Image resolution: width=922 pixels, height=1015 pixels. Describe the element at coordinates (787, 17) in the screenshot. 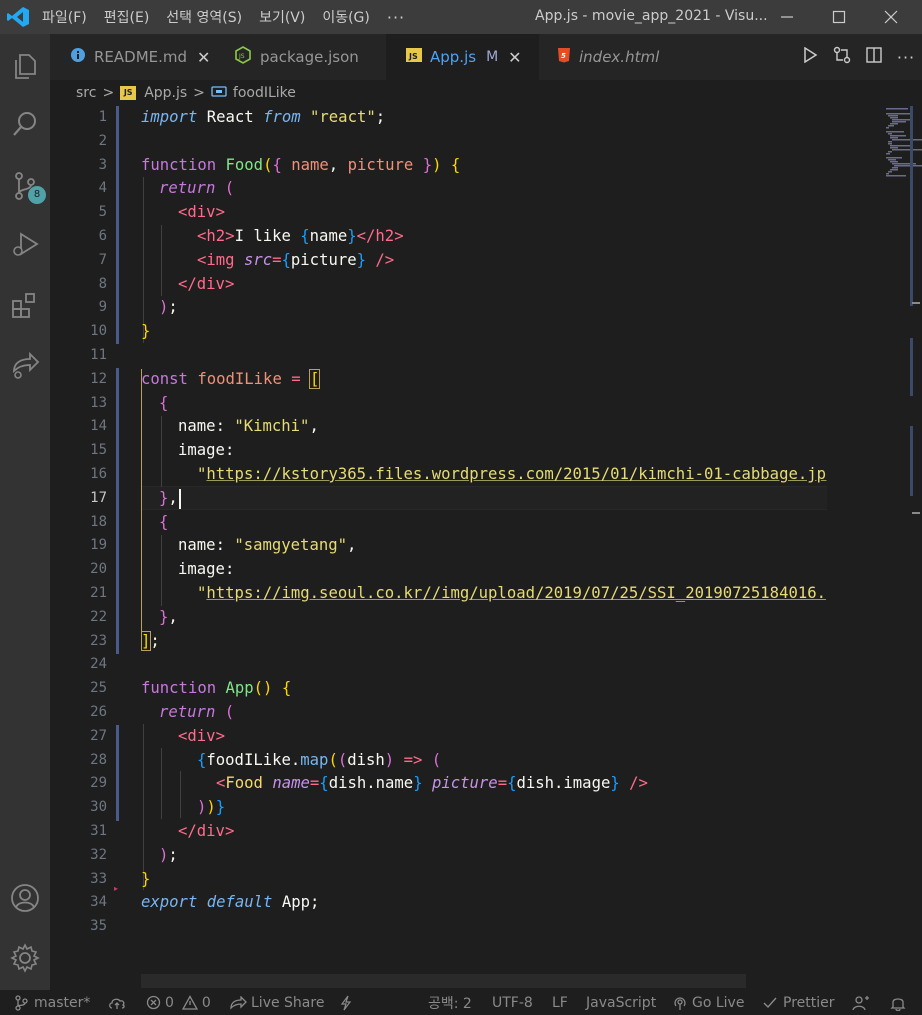

I see `minimize-button` at that location.